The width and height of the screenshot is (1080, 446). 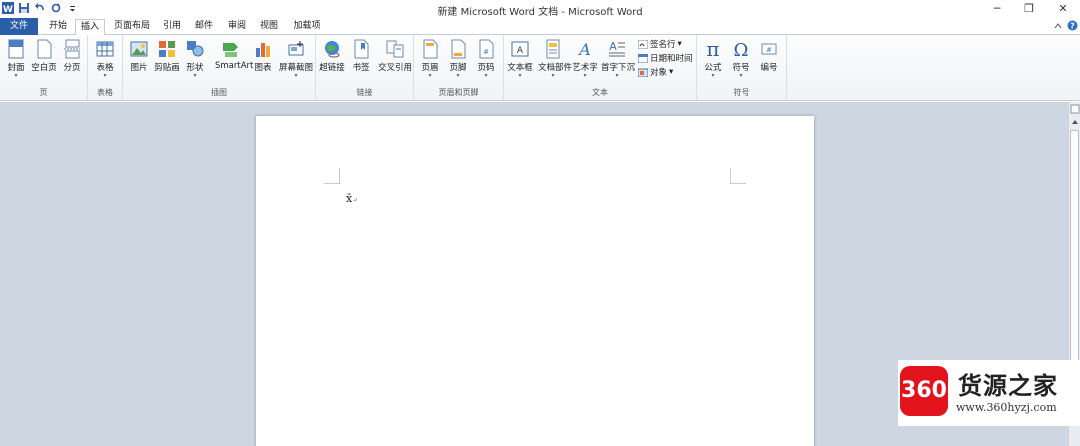 I want to click on quick-parts-button: 文档部件 ▾, so click(x=555, y=59).